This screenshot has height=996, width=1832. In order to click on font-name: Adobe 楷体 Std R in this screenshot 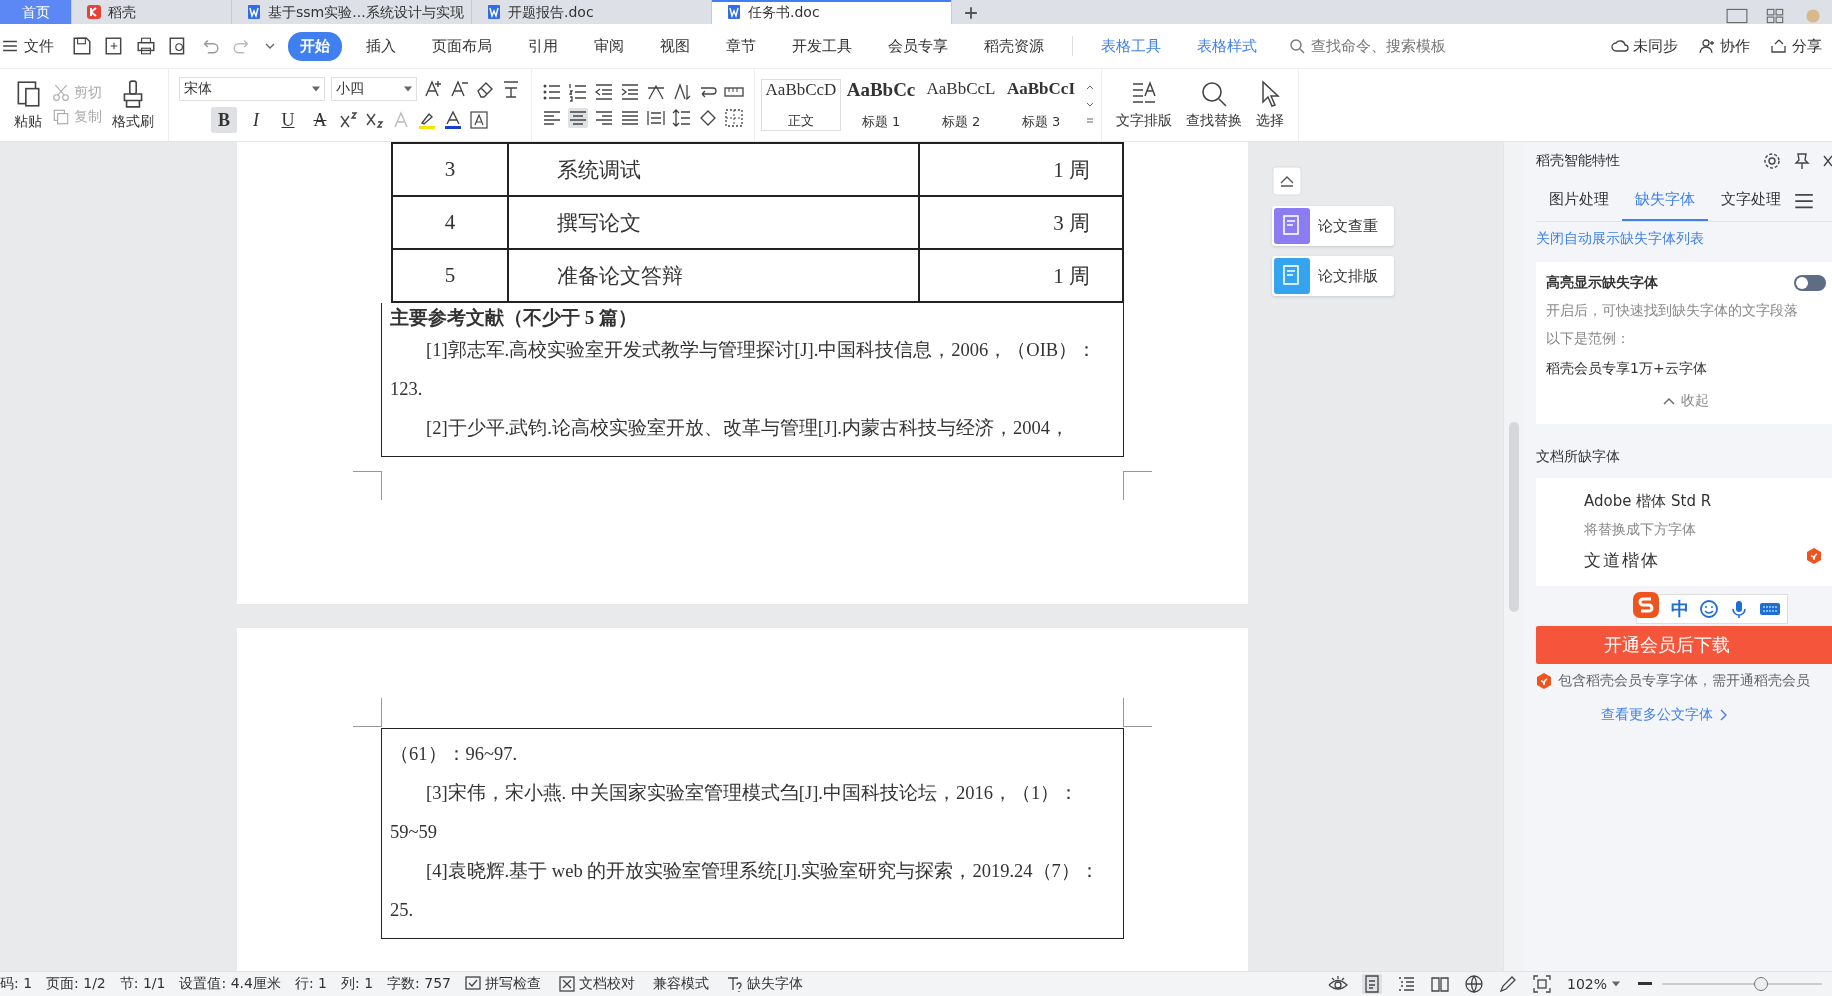, I will do `click(1648, 501)`.